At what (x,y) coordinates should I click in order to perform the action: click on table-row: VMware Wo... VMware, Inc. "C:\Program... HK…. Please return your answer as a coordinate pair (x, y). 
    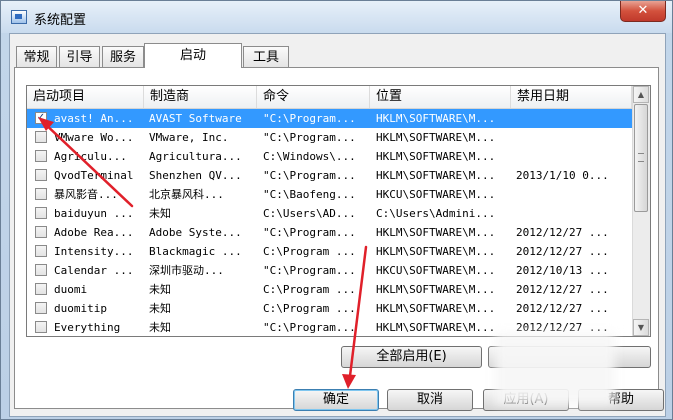
    Looking at the image, I should click on (329, 137).